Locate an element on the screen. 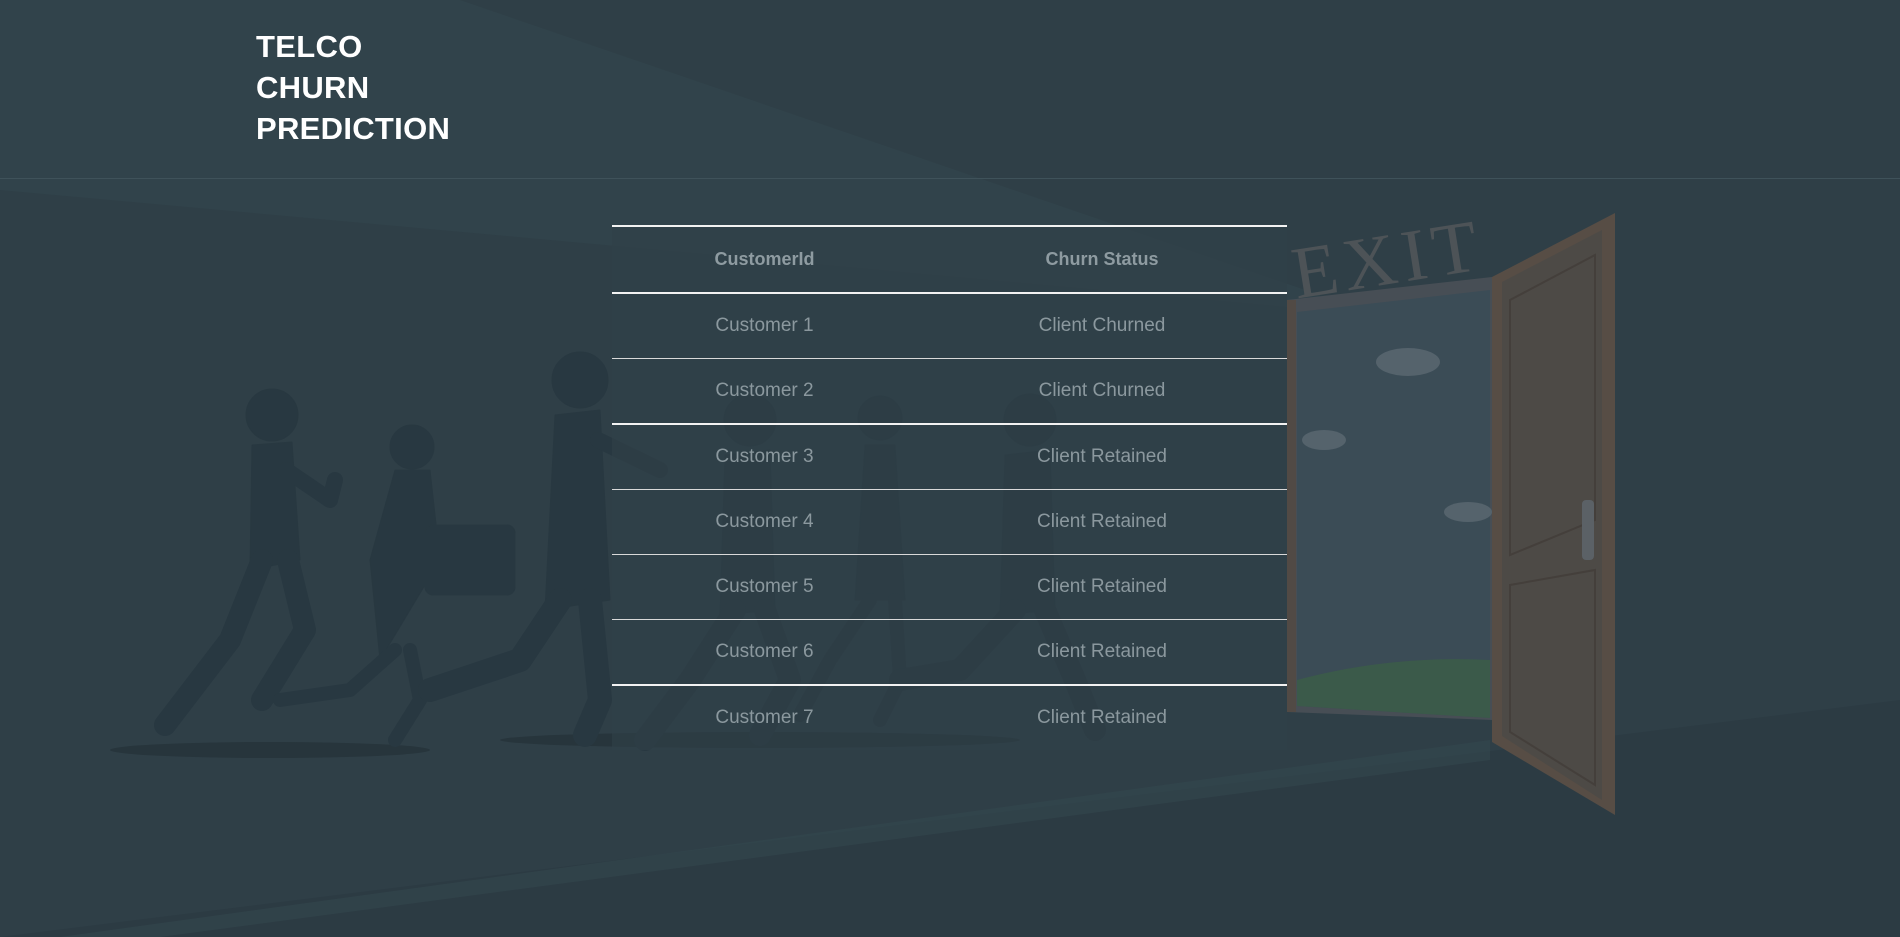  column-header-customer-id: CustomerId is located at coordinates (764, 259).